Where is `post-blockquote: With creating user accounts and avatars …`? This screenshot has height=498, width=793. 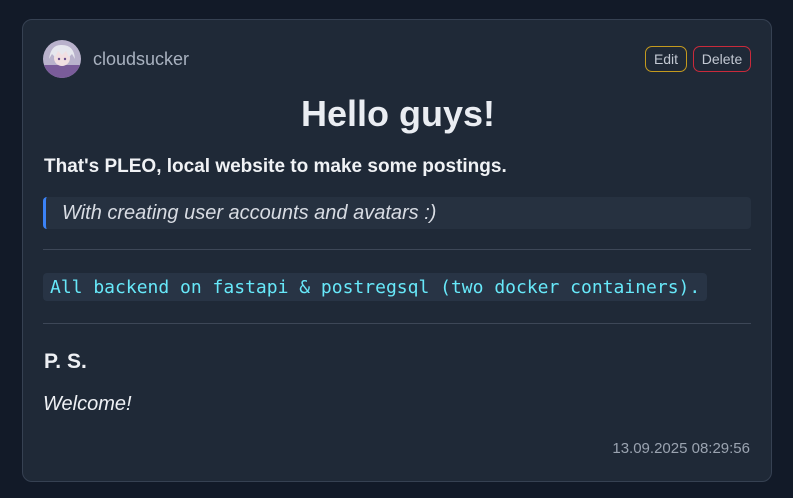
post-blockquote: With creating user accounts and avatars … is located at coordinates (397, 213).